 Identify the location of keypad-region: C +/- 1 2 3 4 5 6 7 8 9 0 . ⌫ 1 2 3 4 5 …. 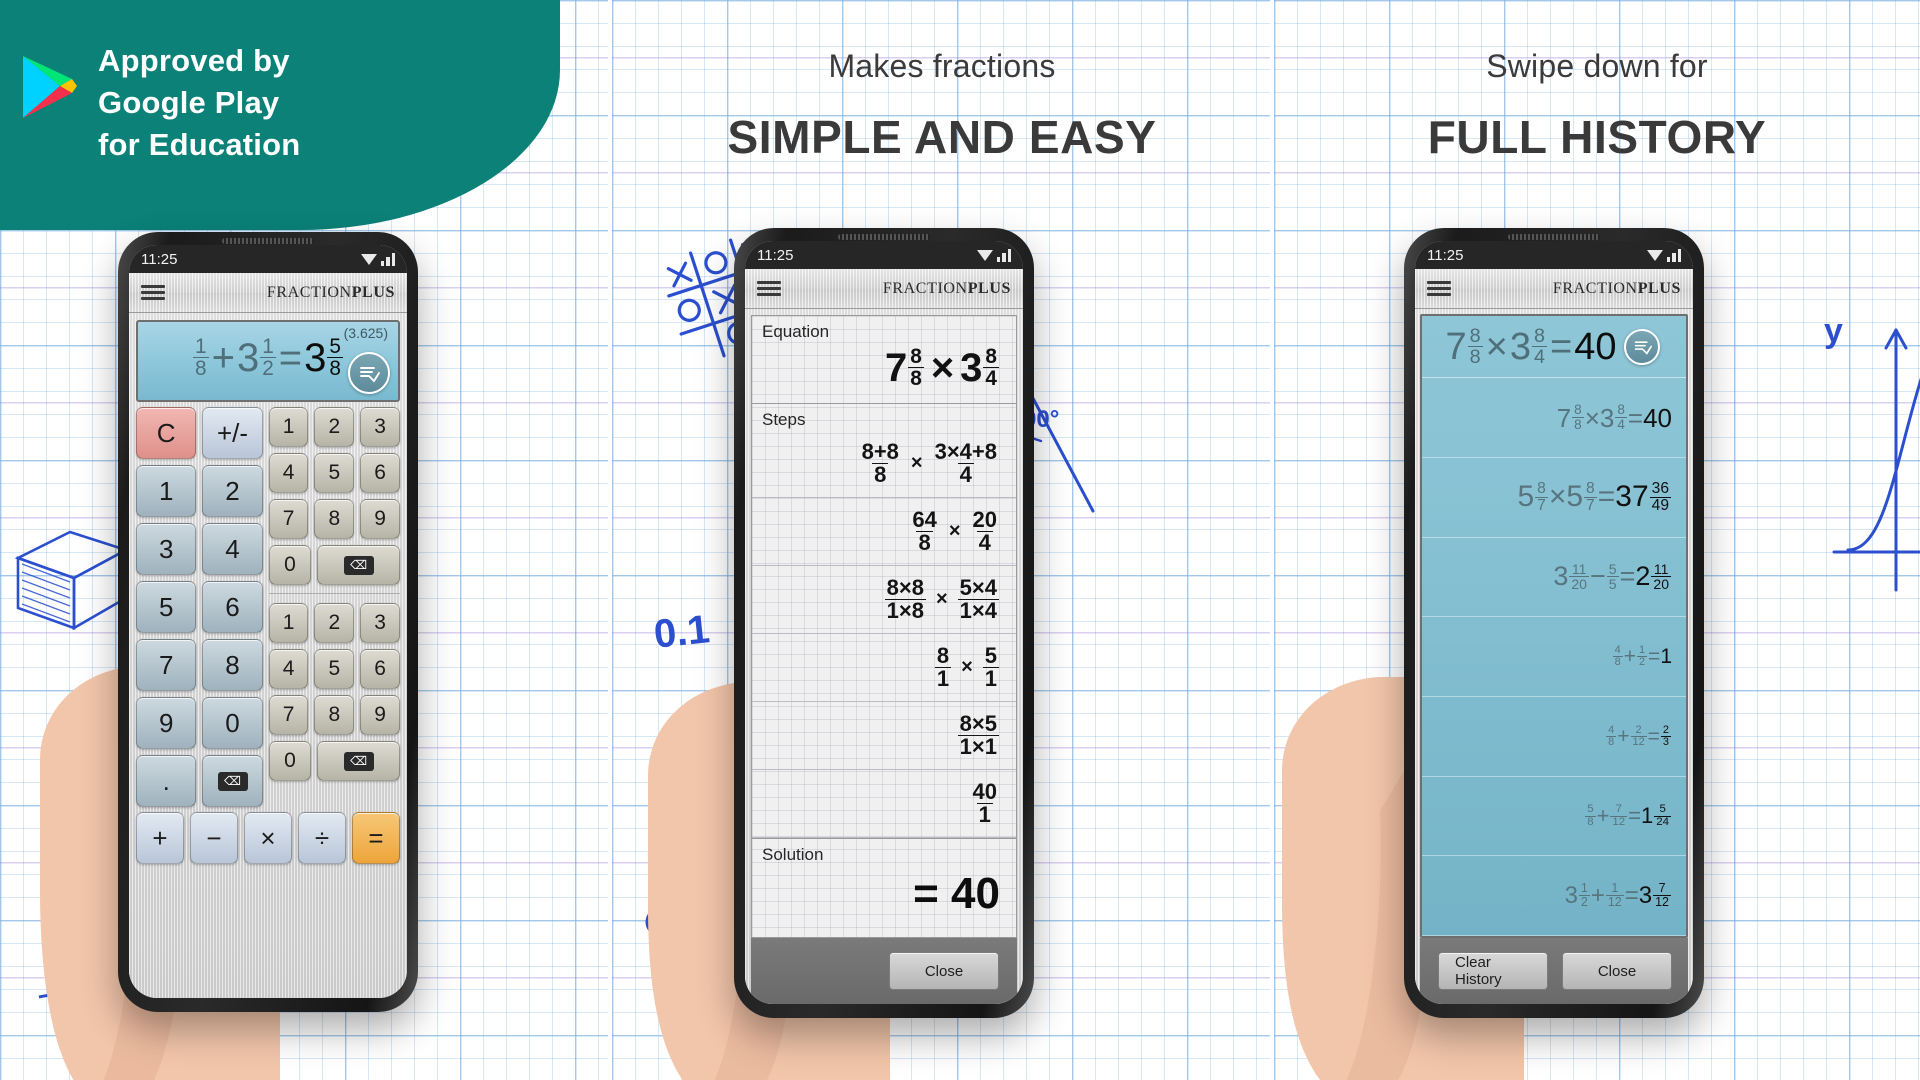
(268, 607).